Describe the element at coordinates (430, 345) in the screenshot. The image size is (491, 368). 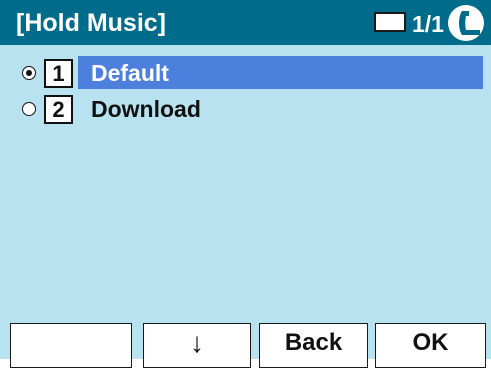
I see `ok-button: OK` at that location.